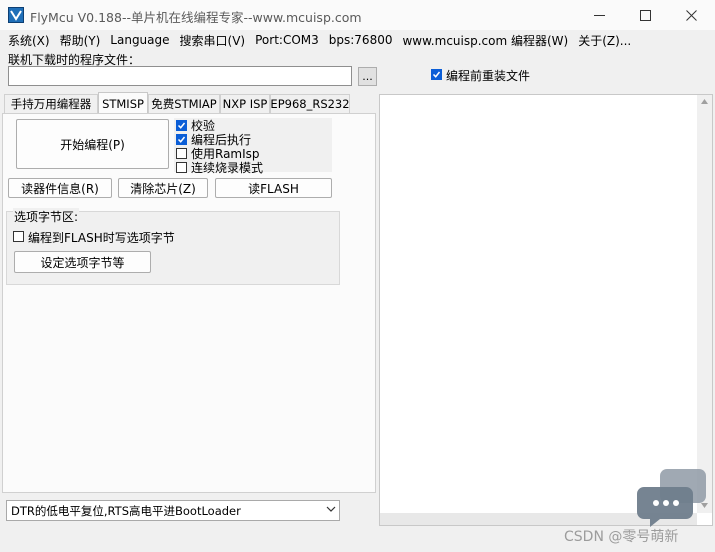  I want to click on write-option-bytes-checkbox, so click(18, 236).